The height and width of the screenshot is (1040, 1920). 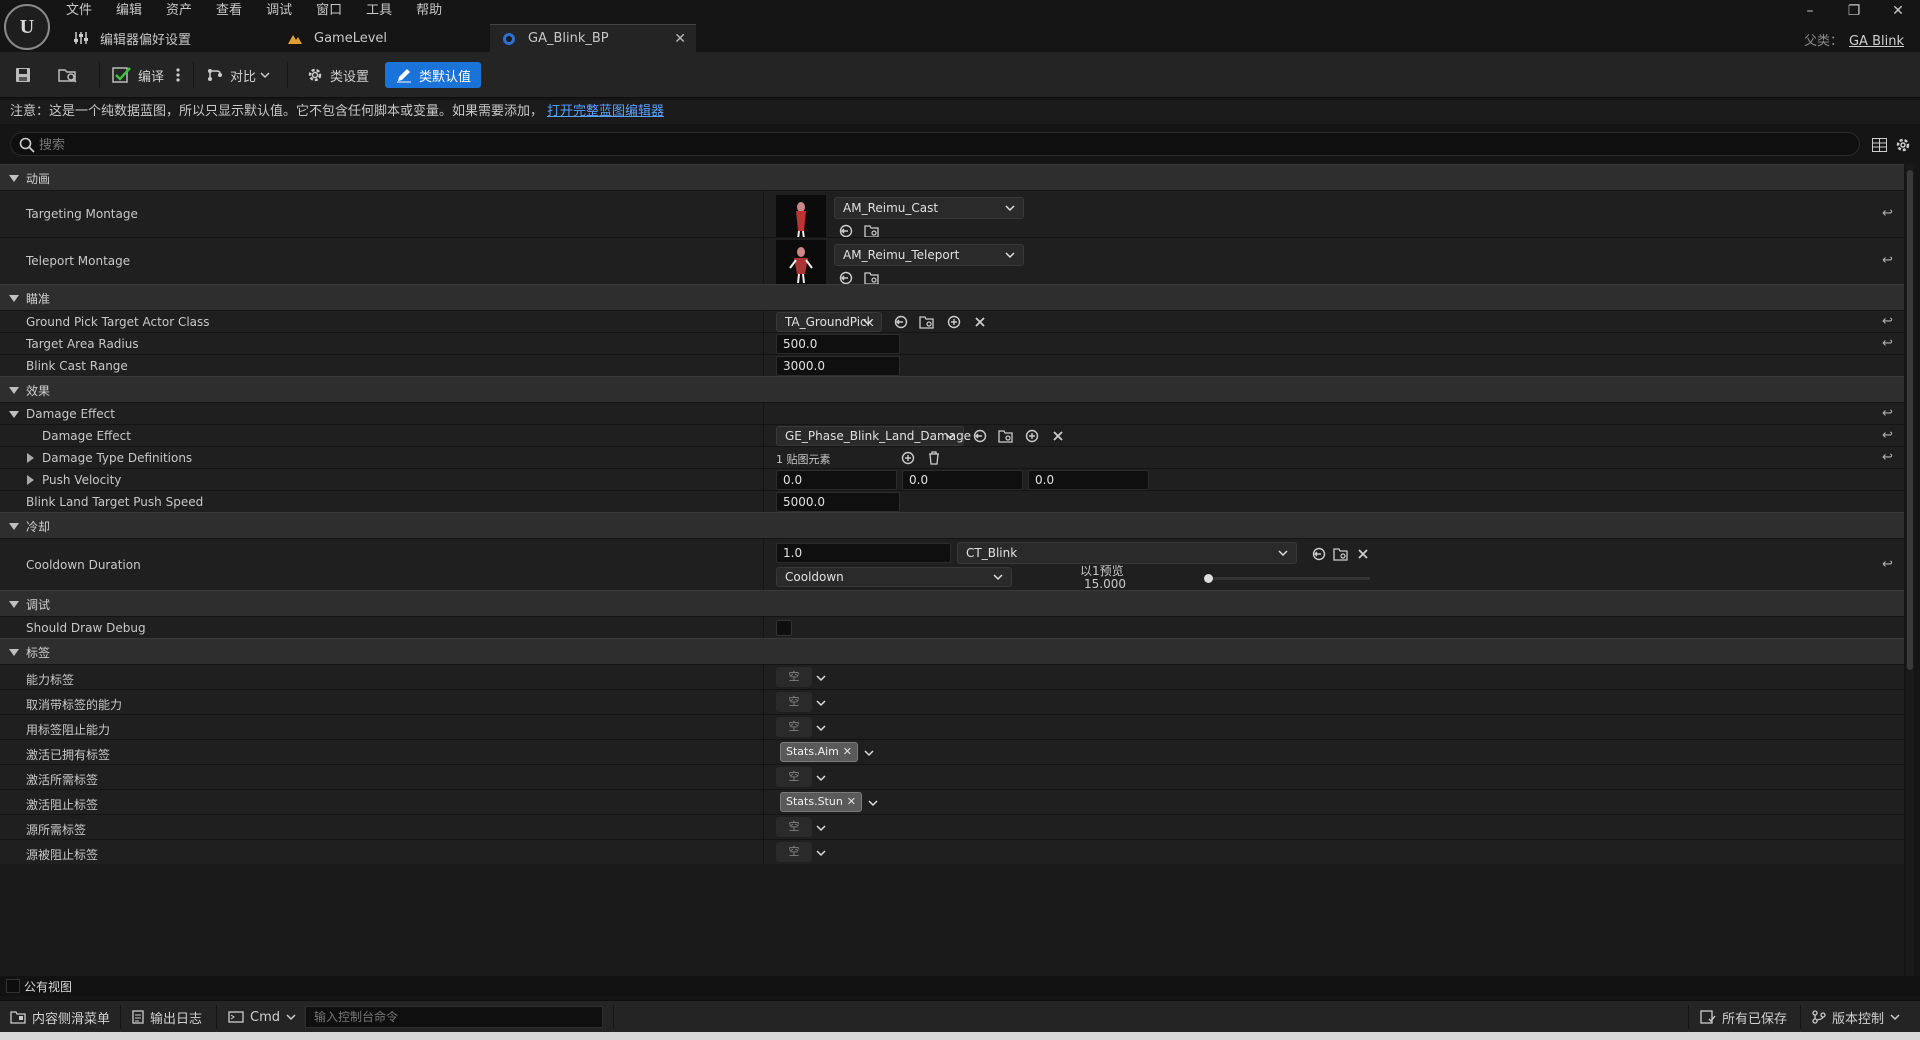 What do you see at coordinates (1287, 578) in the screenshot?
I see `preview-slider-track` at bounding box center [1287, 578].